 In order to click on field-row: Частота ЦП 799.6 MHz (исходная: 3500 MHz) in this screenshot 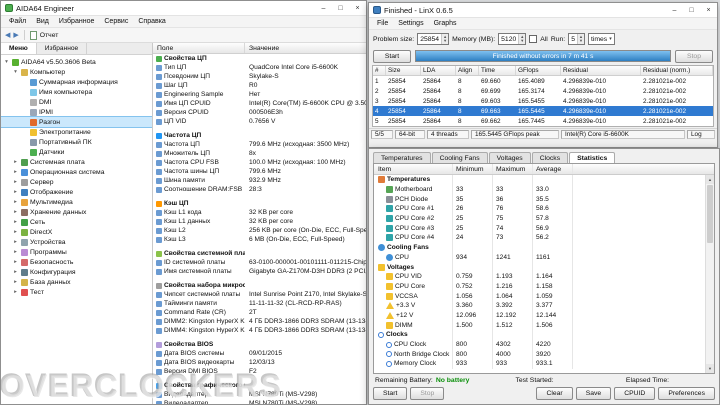, I will do `click(259, 144)`.